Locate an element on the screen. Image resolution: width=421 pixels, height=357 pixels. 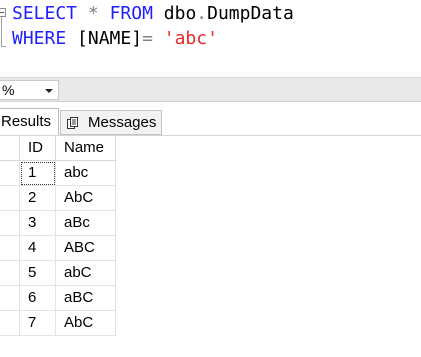
cell-name: aBc is located at coordinates (86, 223).